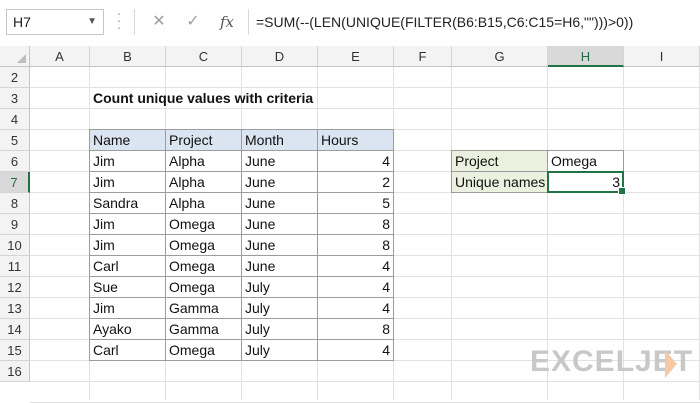  I want to click on column-header-g: G, so click(500, 56).